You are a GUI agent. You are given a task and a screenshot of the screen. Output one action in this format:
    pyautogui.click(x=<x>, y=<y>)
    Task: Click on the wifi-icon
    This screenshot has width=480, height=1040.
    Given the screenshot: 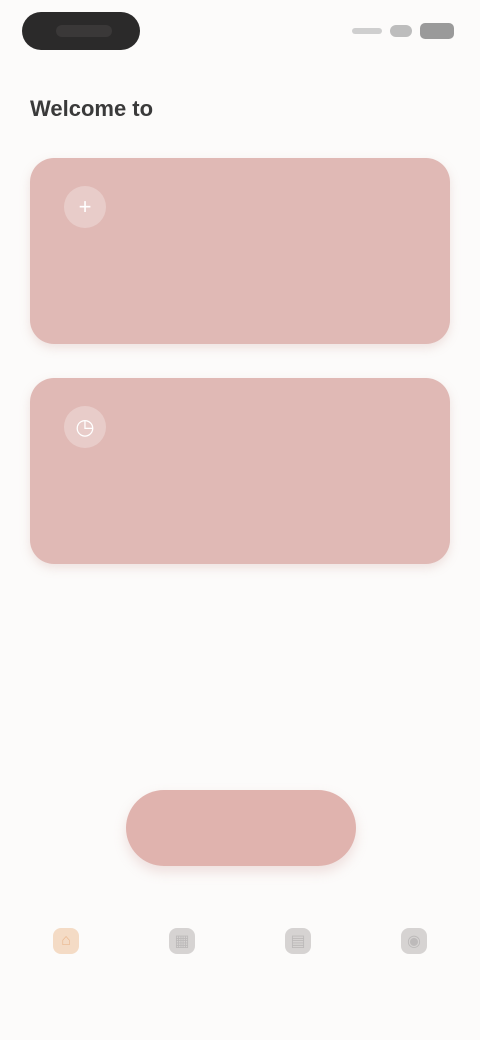 What is the action you would take?
    pyautogui.click(x=401, y=31)
    